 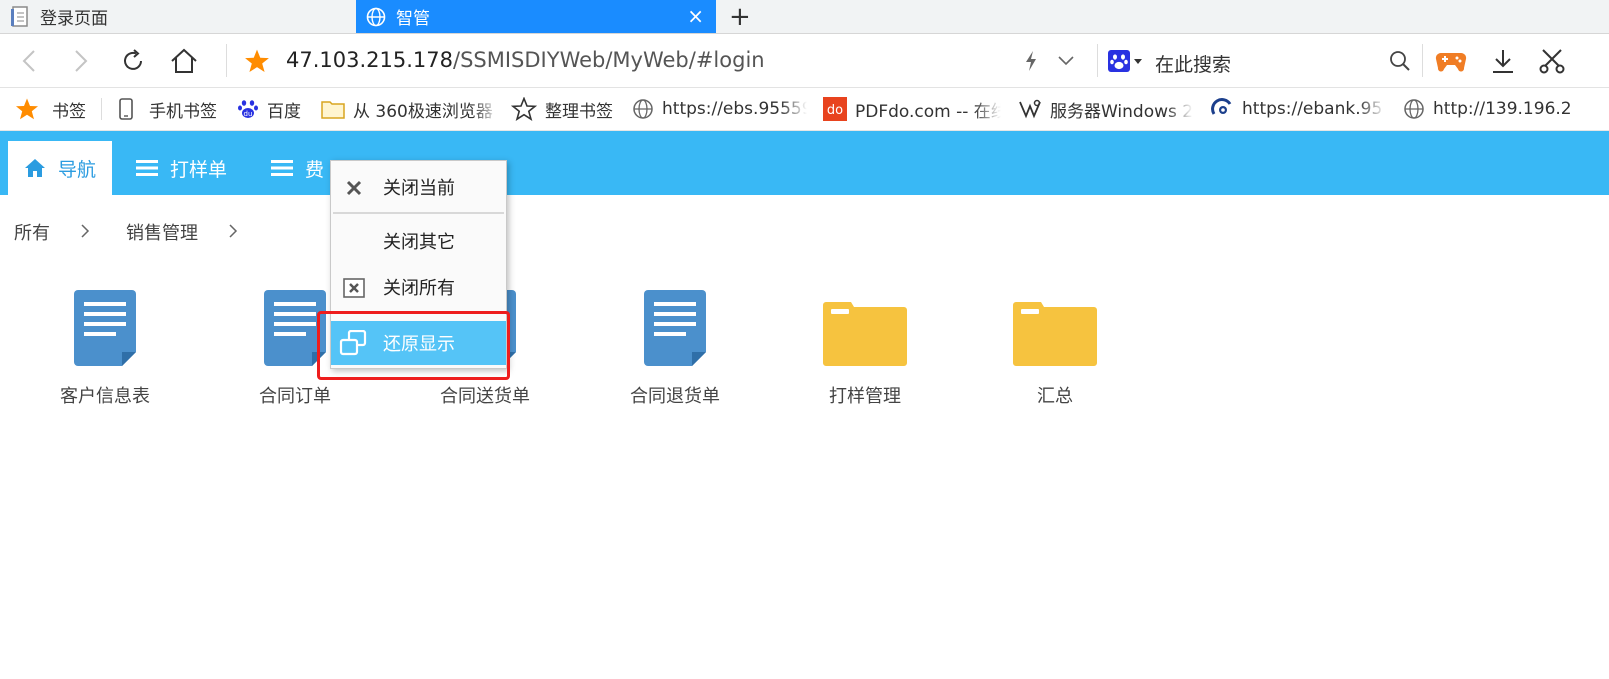 I want to click on bookmark-label: https://ebank.95, so click(x=1312, y=109).